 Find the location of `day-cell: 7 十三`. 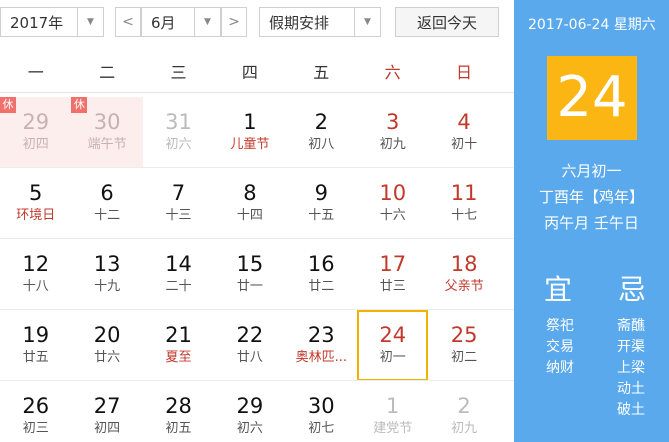

day-cell: 7 十三 is located at coordinates (178, 203).